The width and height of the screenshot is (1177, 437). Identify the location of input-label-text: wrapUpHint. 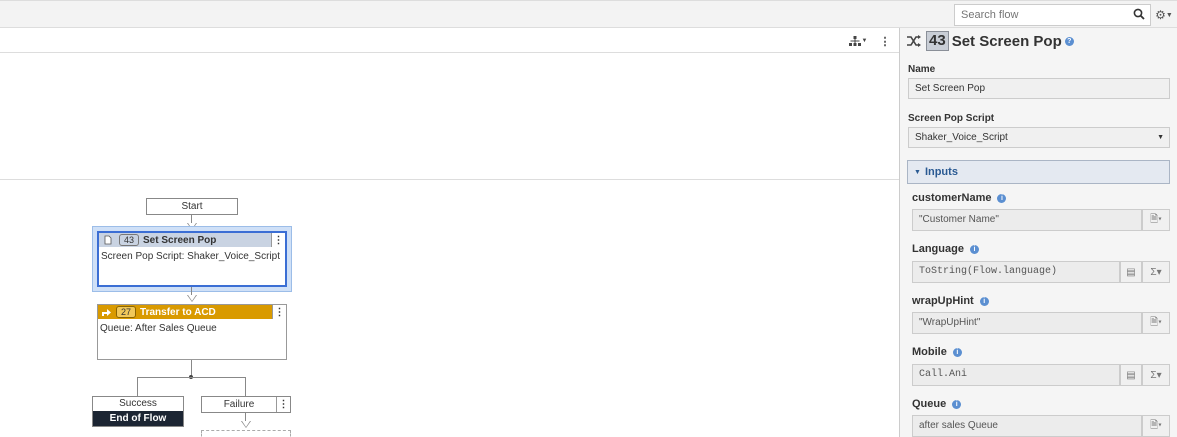
(943, 301).